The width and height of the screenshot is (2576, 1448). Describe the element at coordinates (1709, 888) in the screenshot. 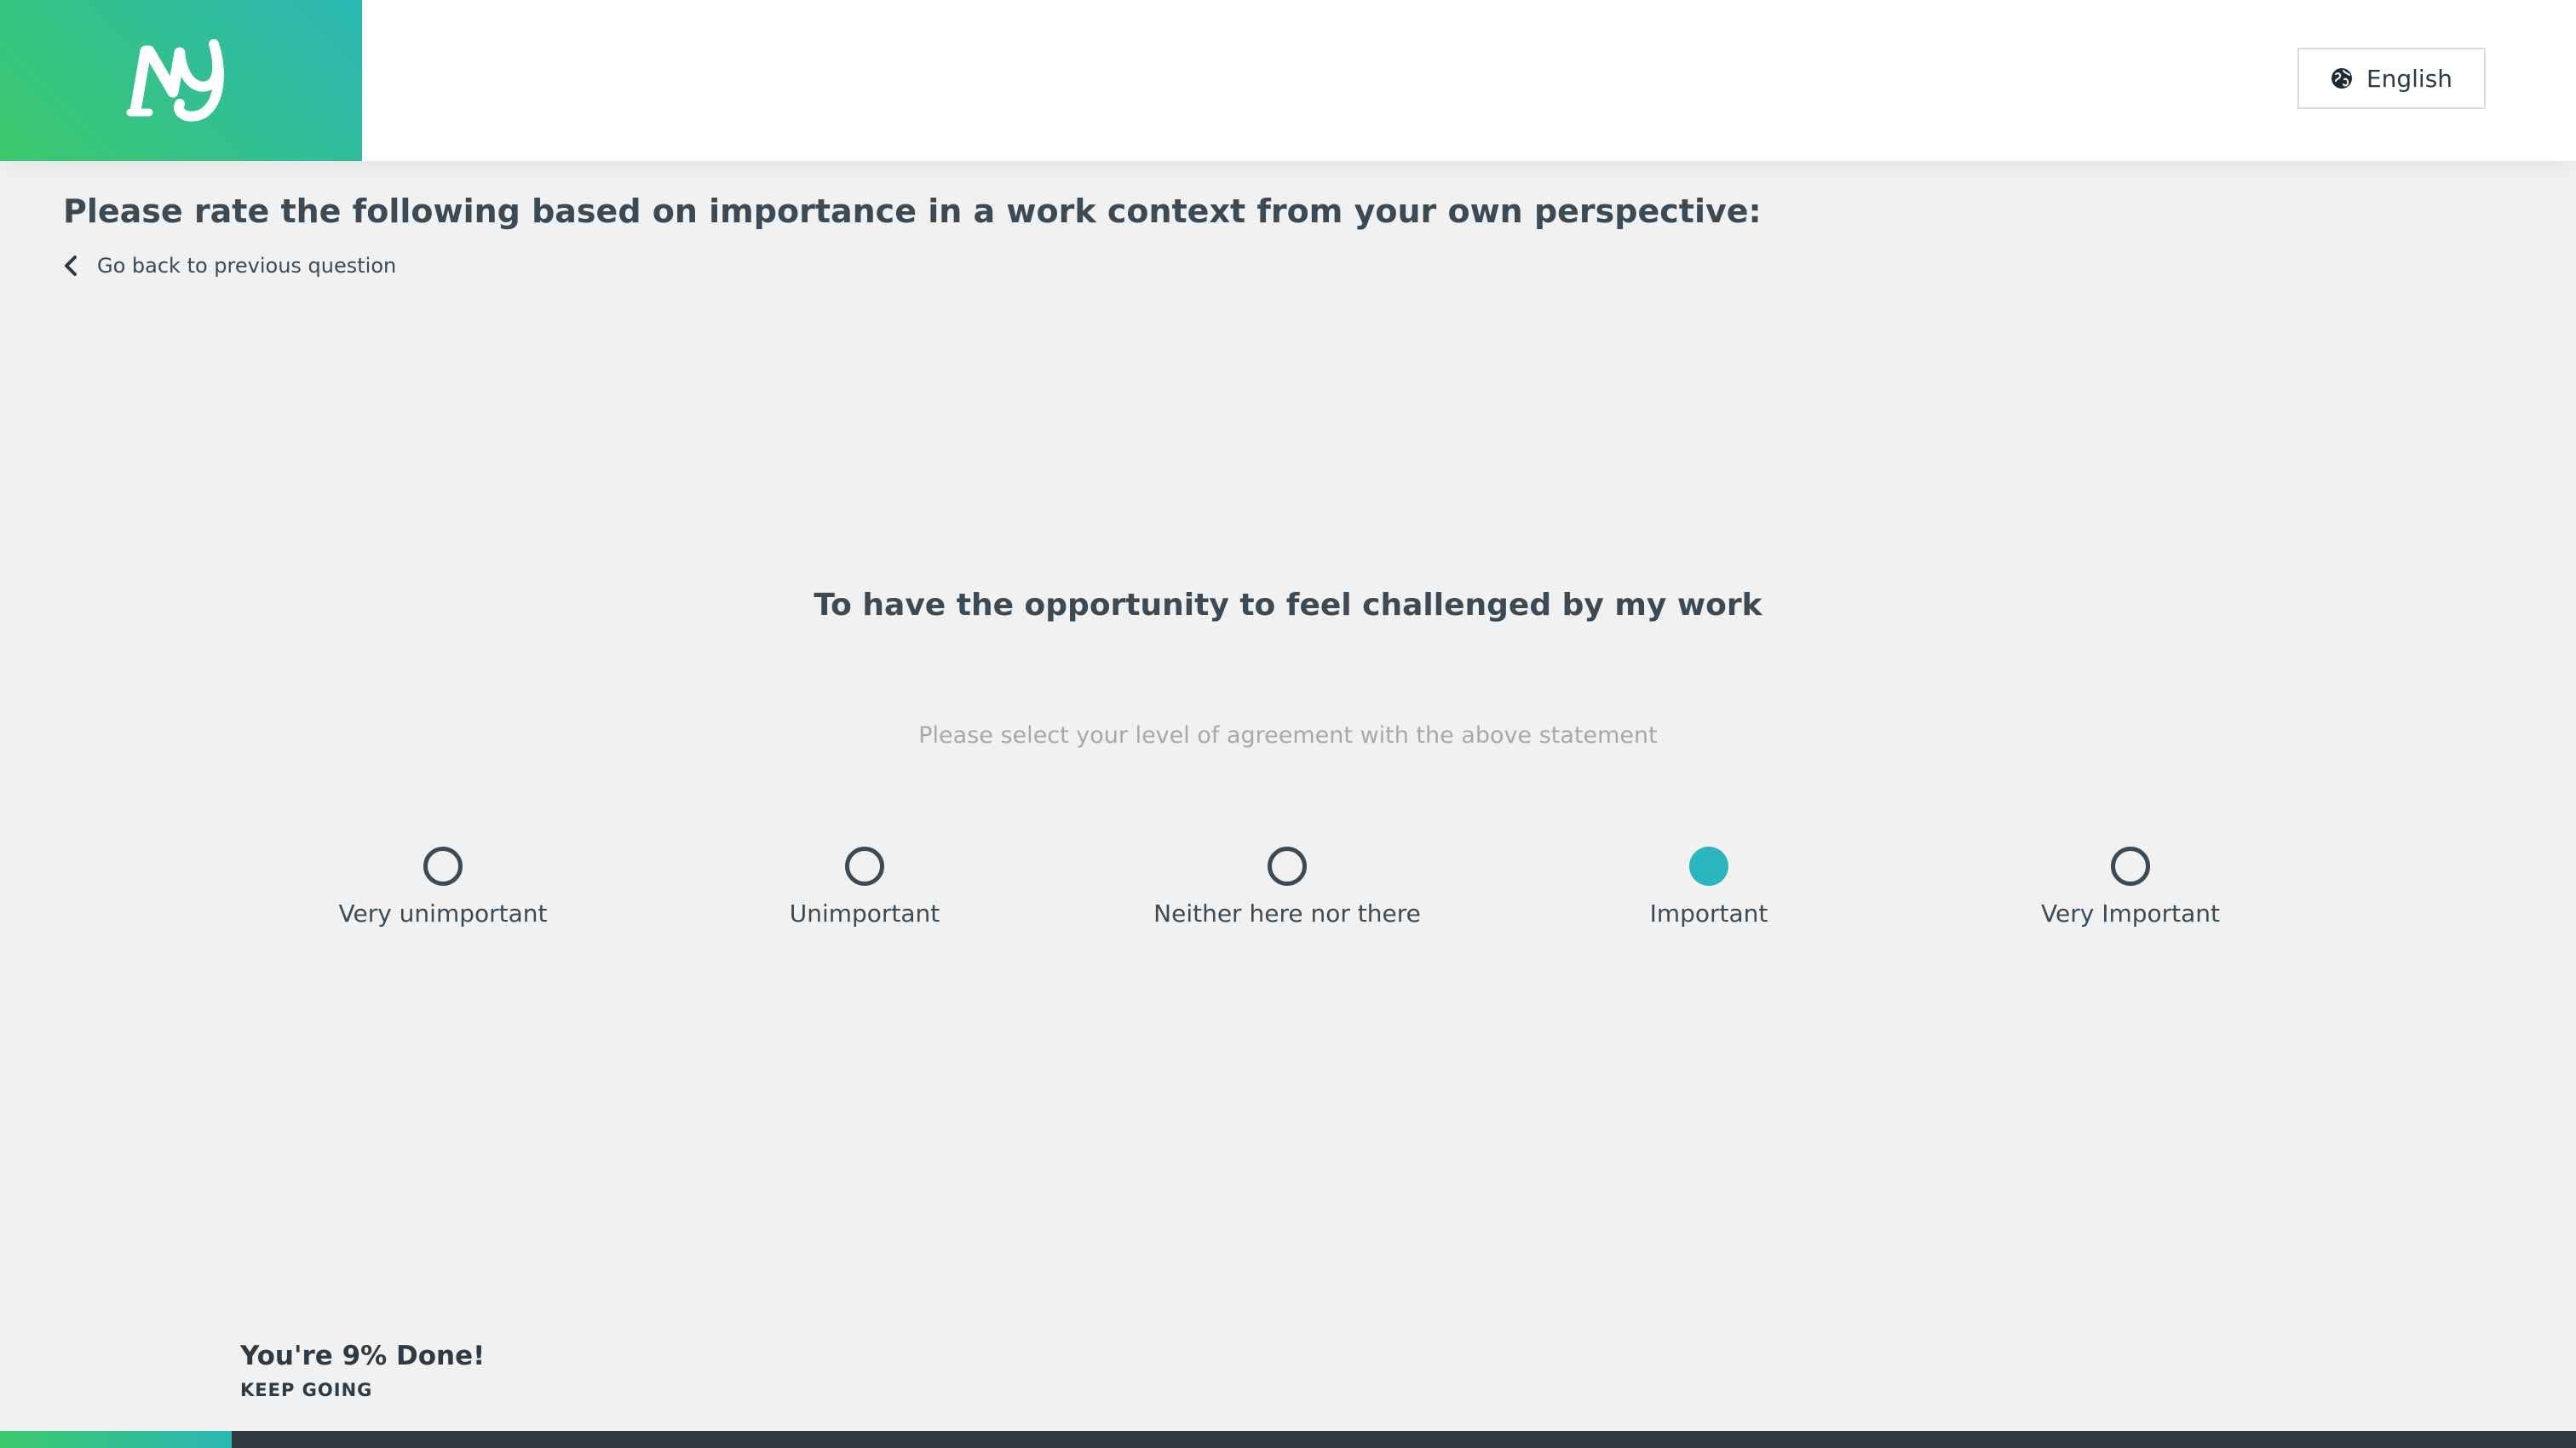

I see `option-important: Important` at that location.